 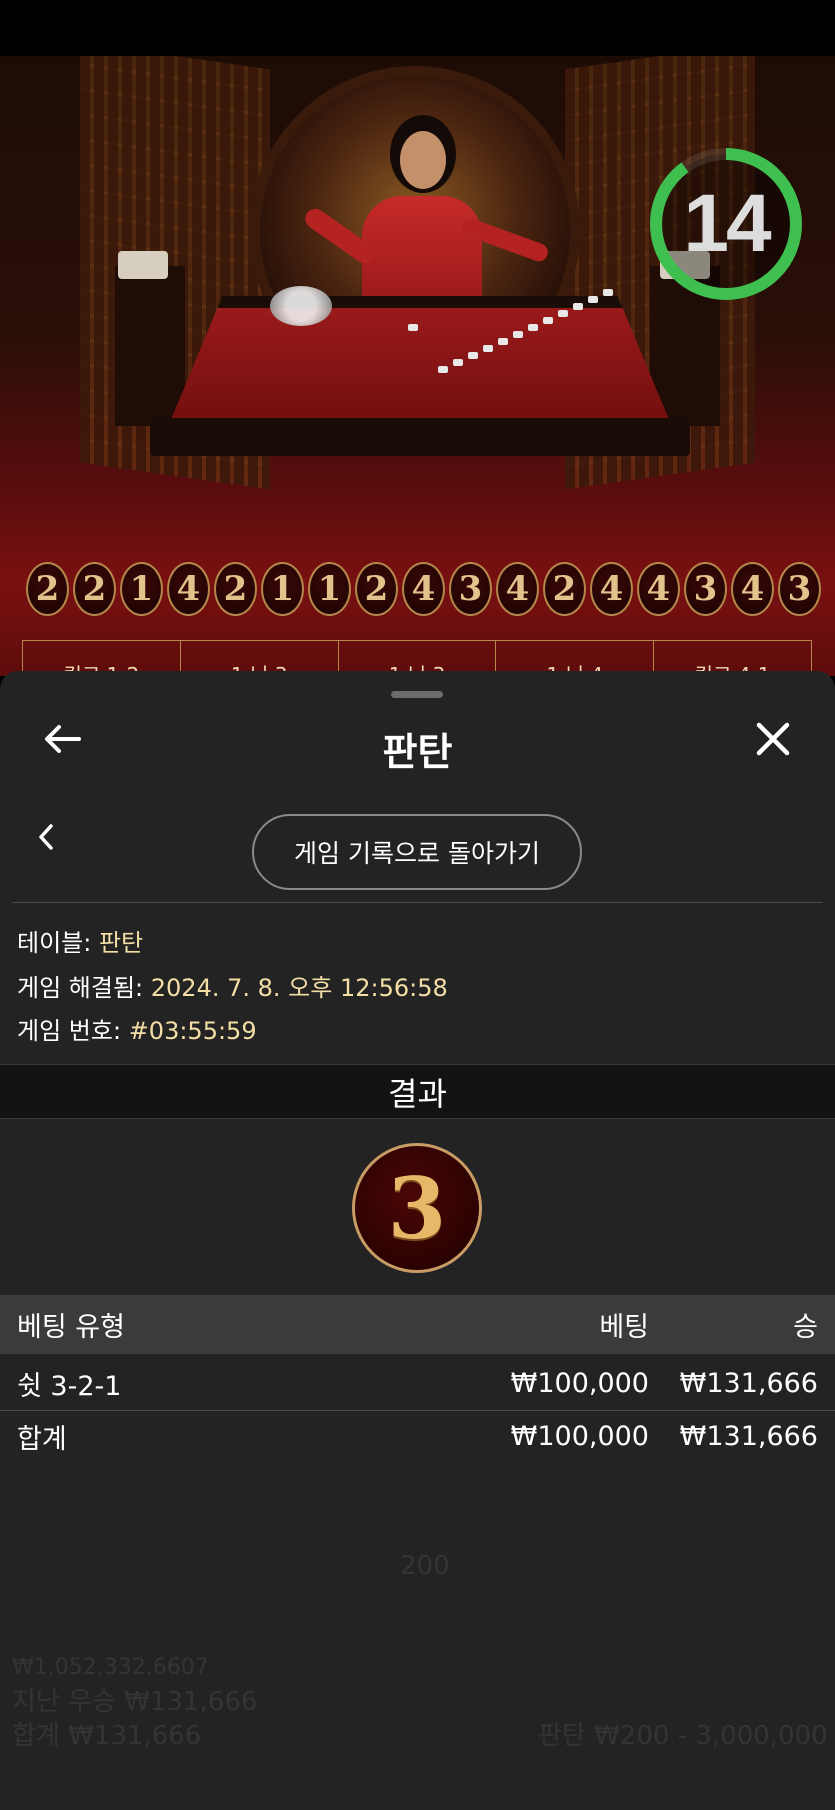 What do you see at coordinates (150, 346) in the screenshot?
I see `side-stand-left` at bounding box center [150, 346].